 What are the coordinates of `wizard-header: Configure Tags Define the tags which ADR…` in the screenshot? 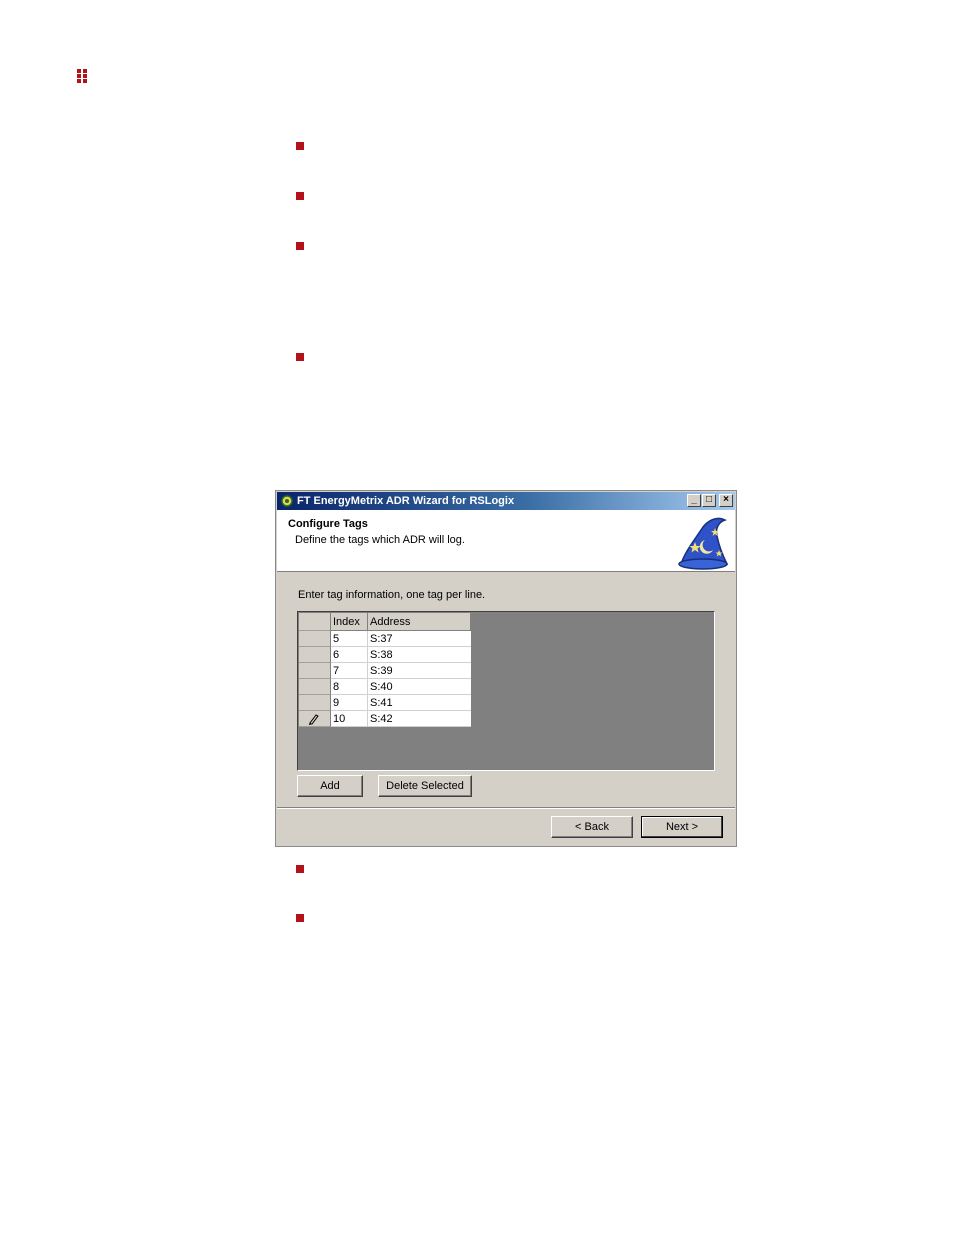 It's located at (506, 541).